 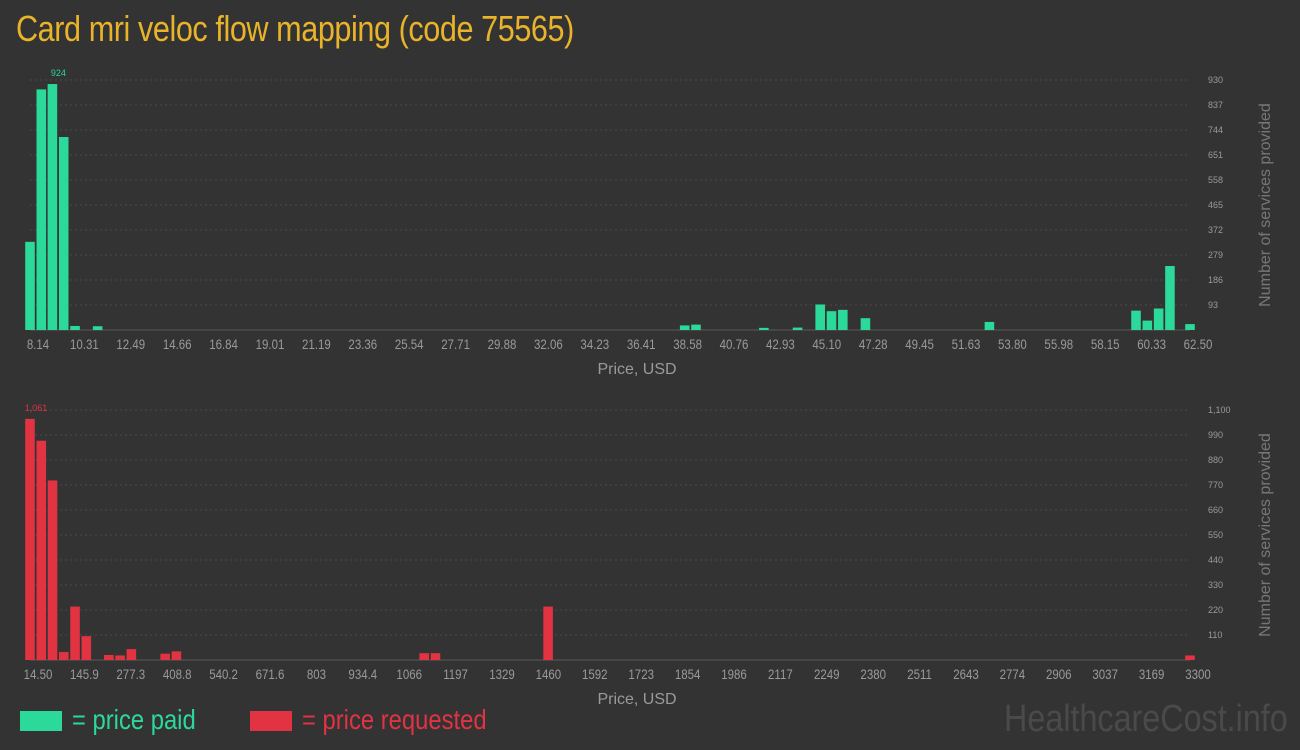 I want to click on paid-x-tick-label: 60.33, so click(x=1151, y=344).